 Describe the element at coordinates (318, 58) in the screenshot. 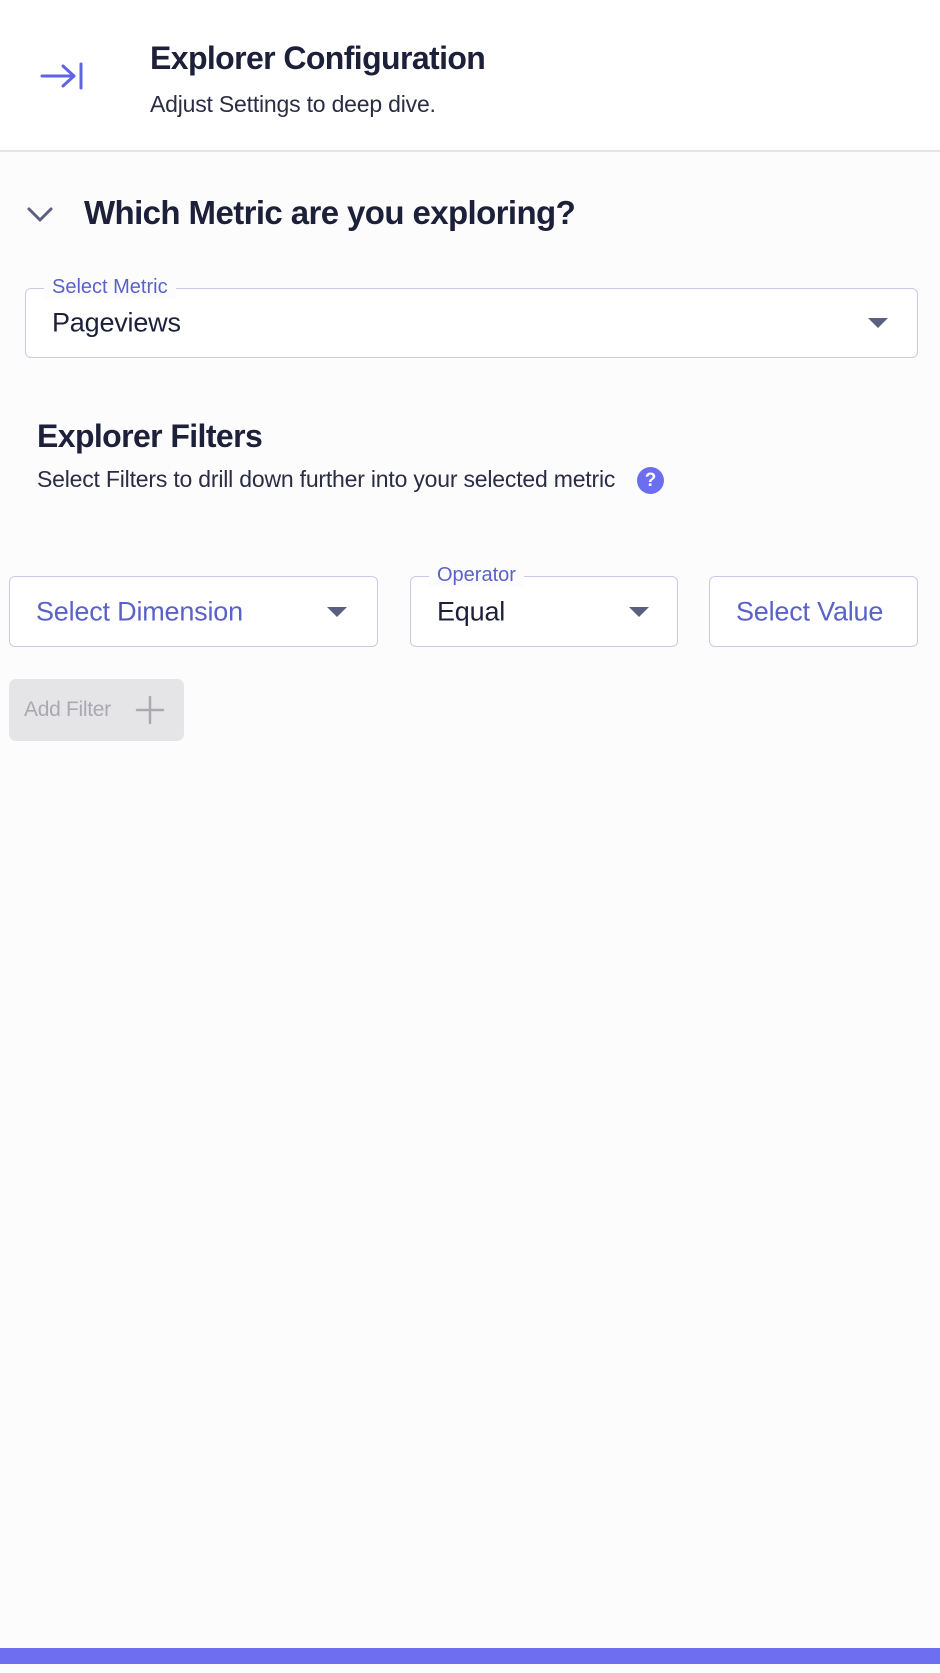

I see `page-title: Explorer Configuration` at that location.